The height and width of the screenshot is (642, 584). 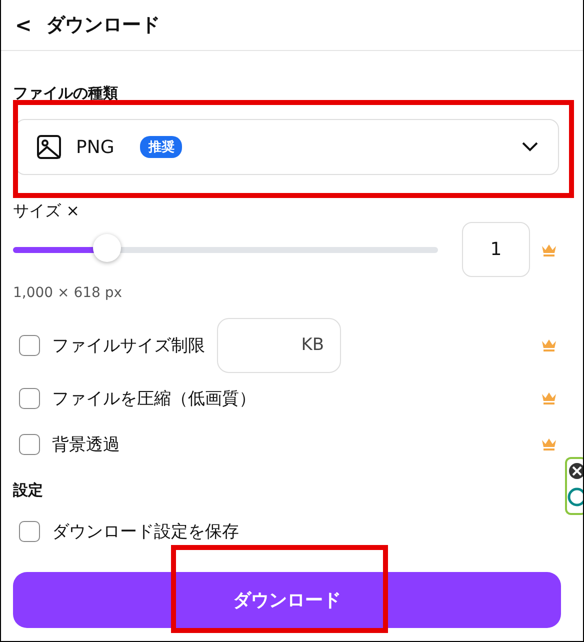 What do you see at coordinates (66, 93) in the screenshot?
I see `section-heading: ファイルの種類` at bounding box center [66, 93].